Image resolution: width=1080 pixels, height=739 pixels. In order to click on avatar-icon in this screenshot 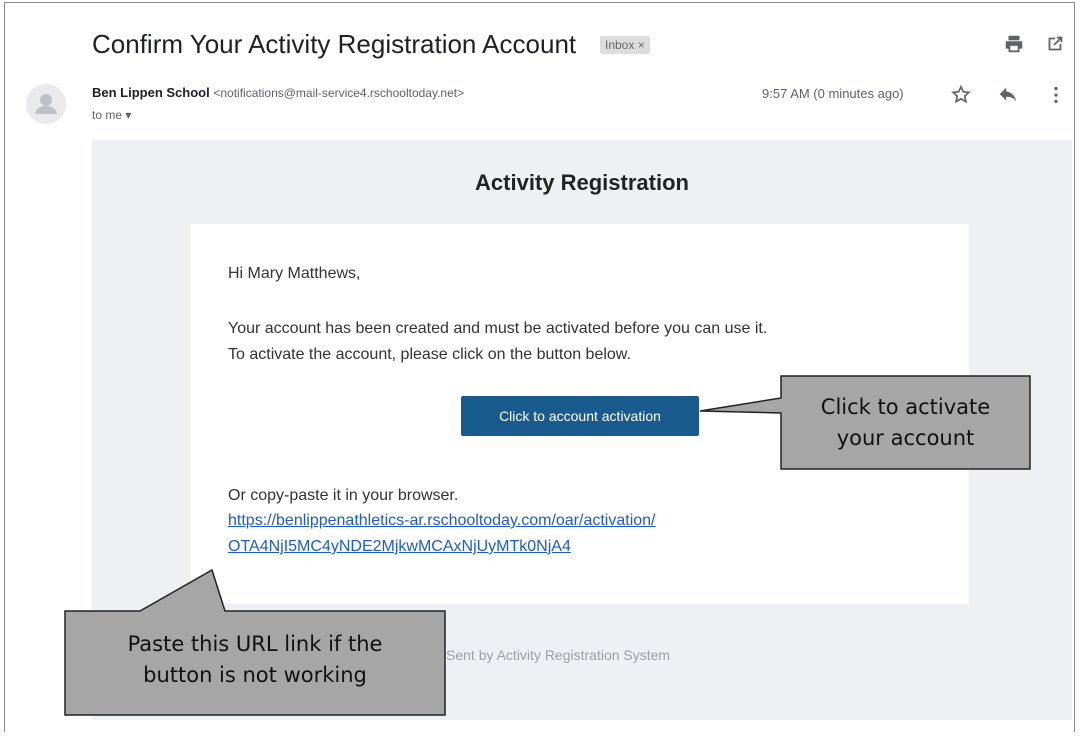, I will do `click(46, 104)`.